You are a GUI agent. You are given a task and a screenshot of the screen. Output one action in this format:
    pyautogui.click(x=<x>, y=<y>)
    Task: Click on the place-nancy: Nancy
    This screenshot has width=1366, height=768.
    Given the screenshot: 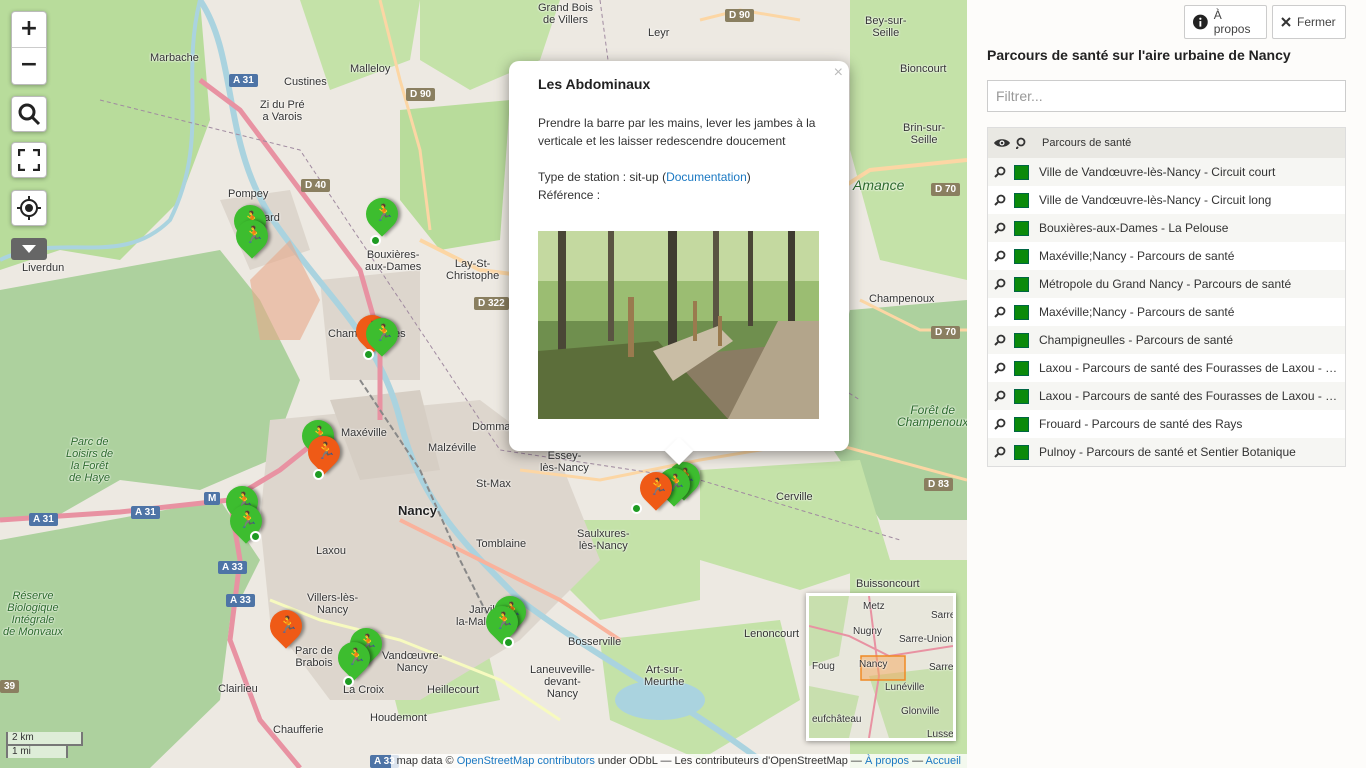 What is the action you would take?
    pyautogui.click(x=418, y=510)
    